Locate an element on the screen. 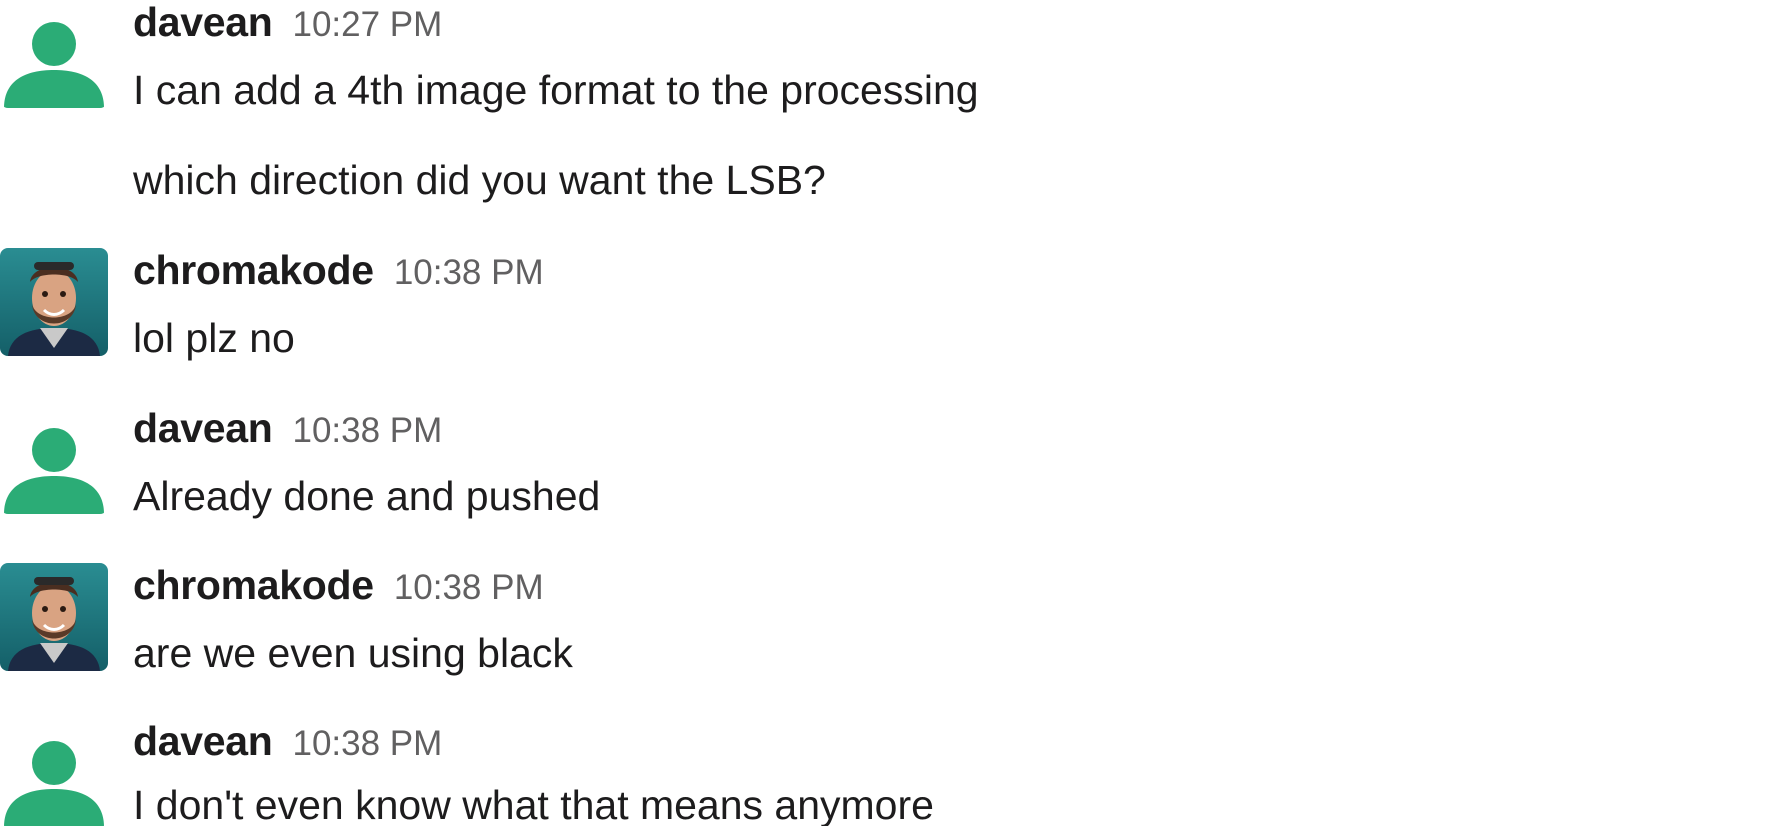  message-text: which direction did you want the LSB? is located at coordinates (479, 180).